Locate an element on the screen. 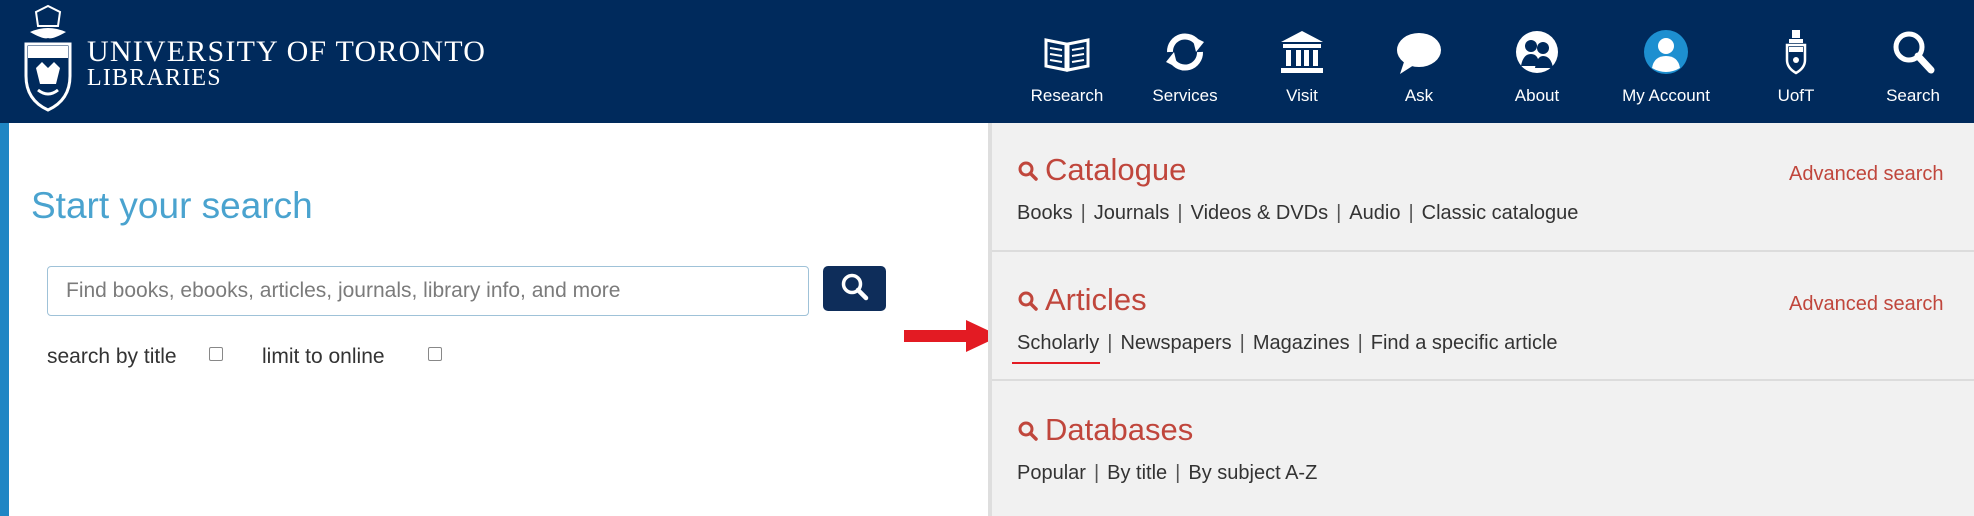 The width and height of the screenshot is (1974, 516). databases-links: Popular | By title | By subject A-Z is located at coordinates (1167, 473).